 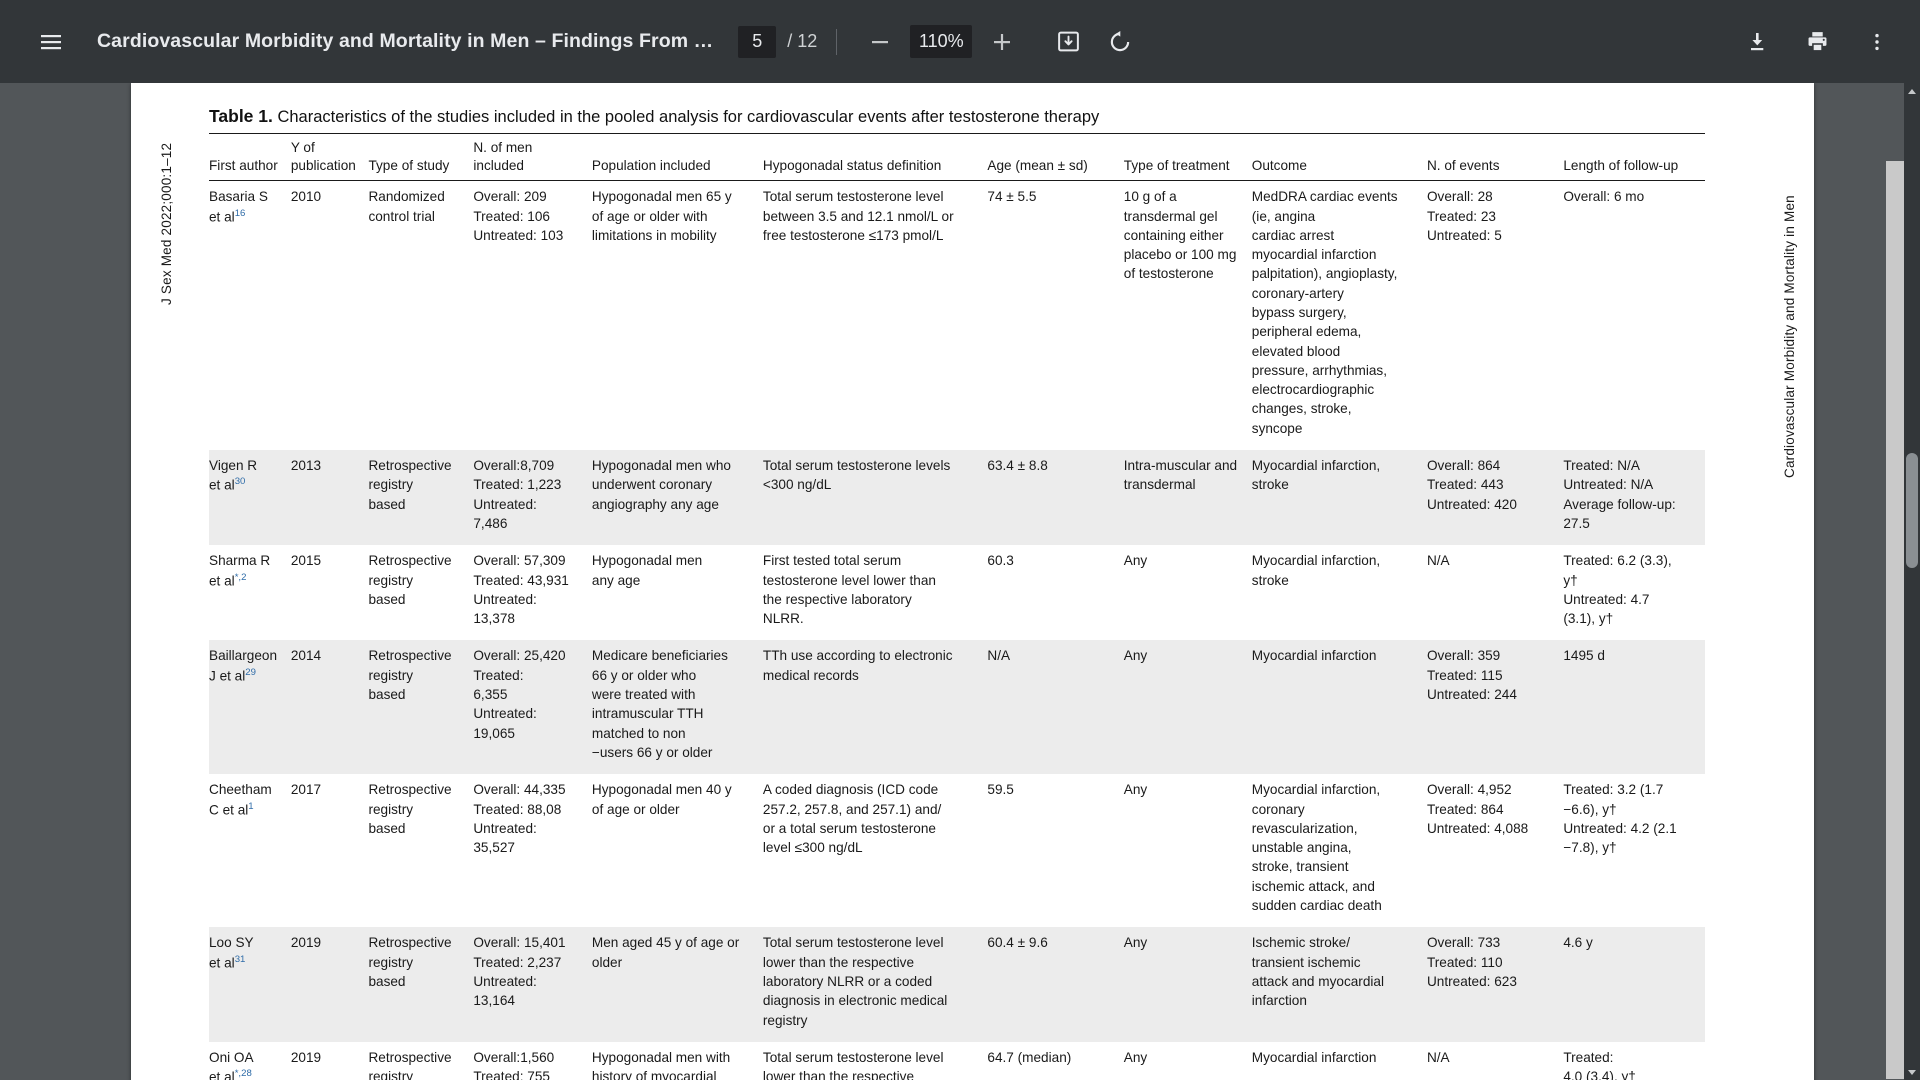 I want to click on hamburger-menu-icon, so click(x=51, y=42).